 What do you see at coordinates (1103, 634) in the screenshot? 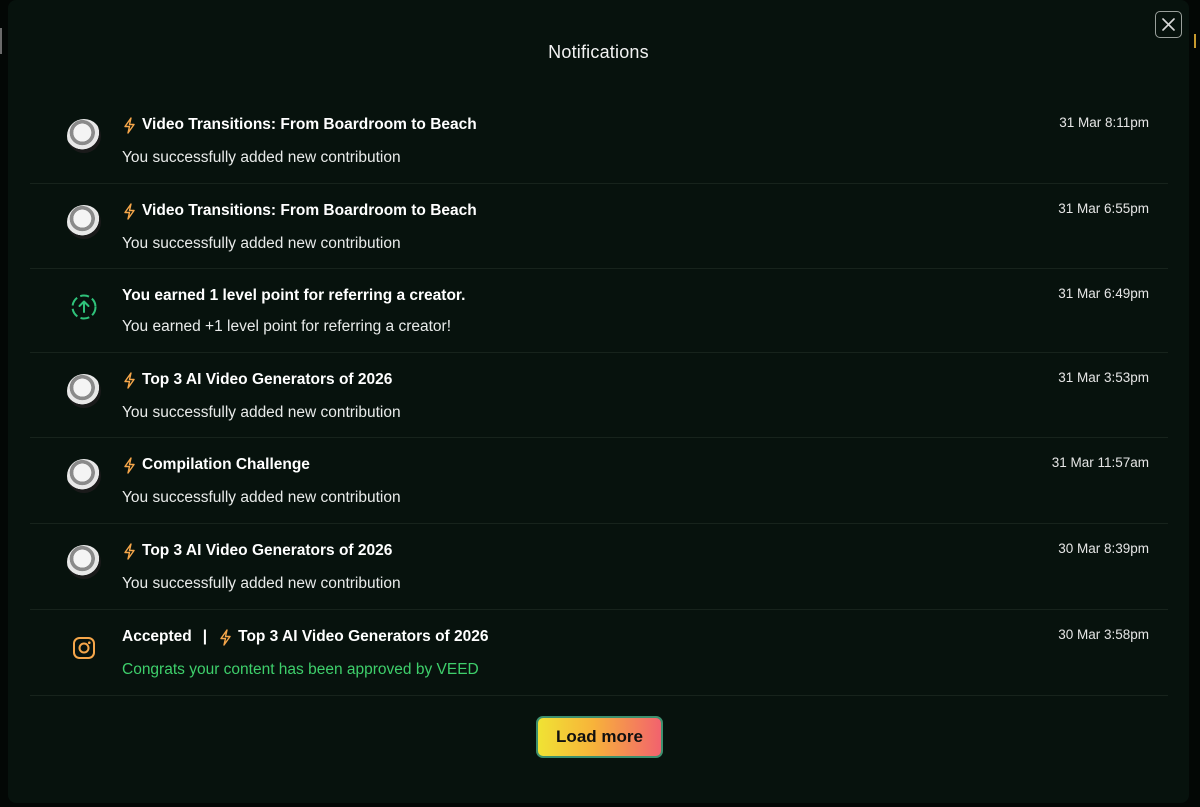
I see `notification-time: 30 Mar 3:58pm` at bounding box center [1103, 634].